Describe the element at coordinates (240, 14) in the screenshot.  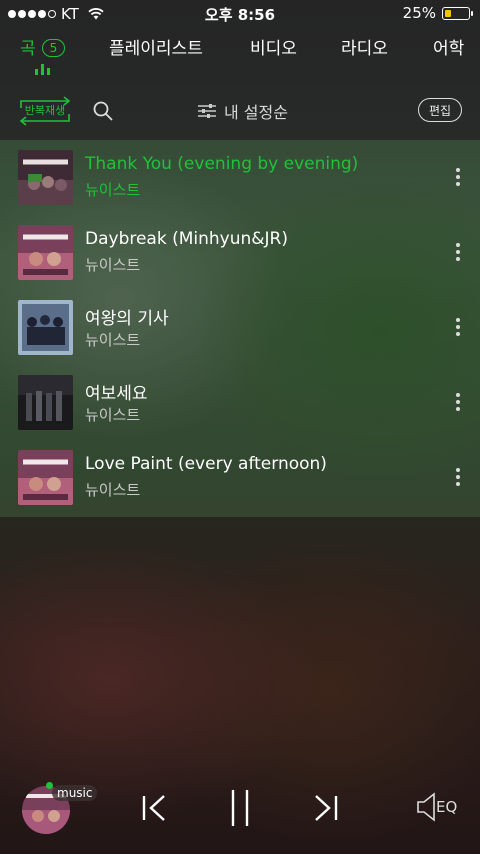
I see `status-bar: KT 오후 8:56 25%` at that location.